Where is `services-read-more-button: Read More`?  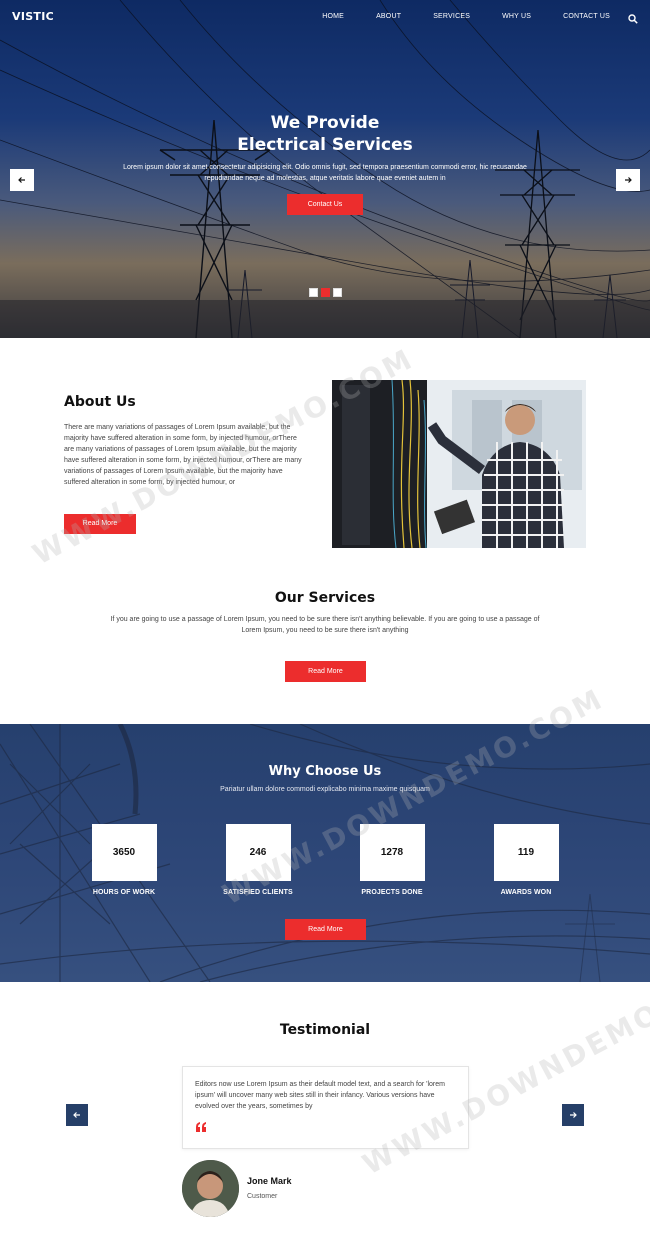 services-read-more-button: Read More is located at coordinates (325, 671).